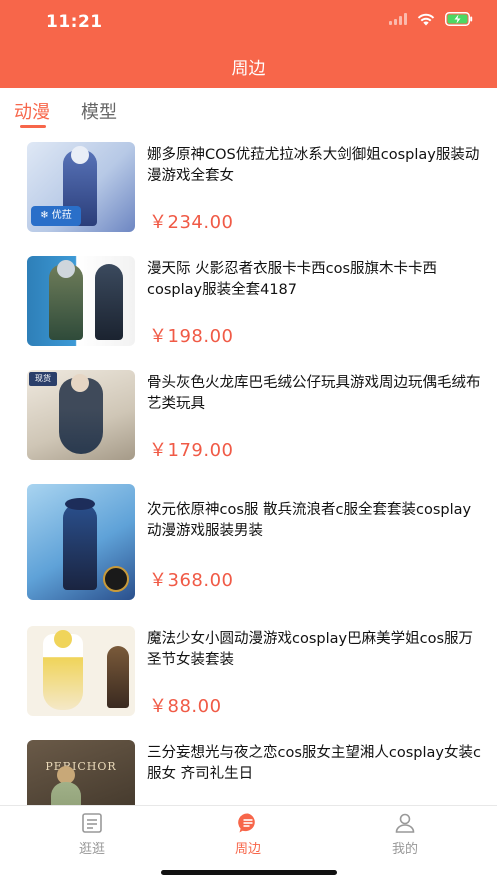  I want to click on product-title: 次元依原神cos服 散兵流浪者c服全套套装cosplay动漫游戏服装男装, so click(315, 521).